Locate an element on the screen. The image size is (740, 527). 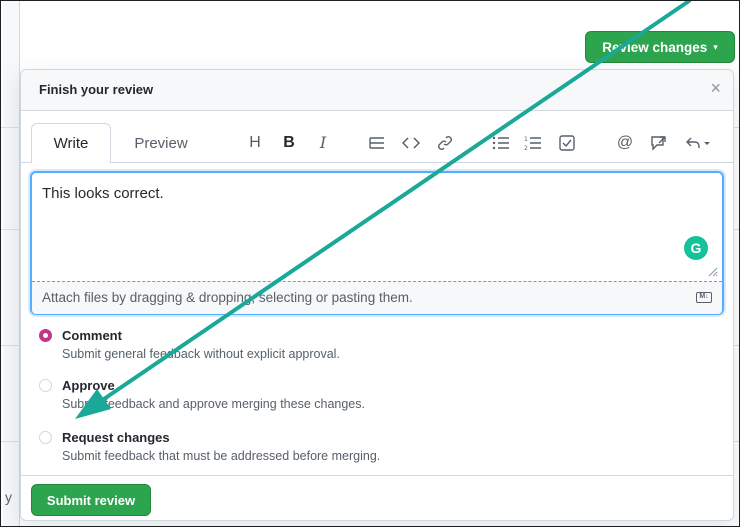
review-changes-label: Review changes is located at coordinates (655, 47).